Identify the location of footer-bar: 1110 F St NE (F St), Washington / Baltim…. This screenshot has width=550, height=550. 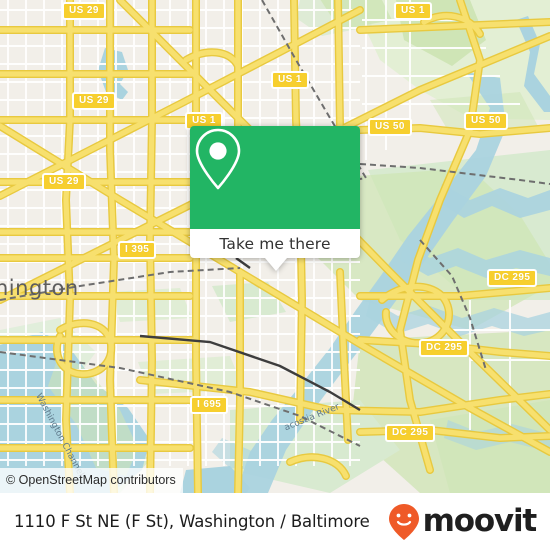
(275, 521).